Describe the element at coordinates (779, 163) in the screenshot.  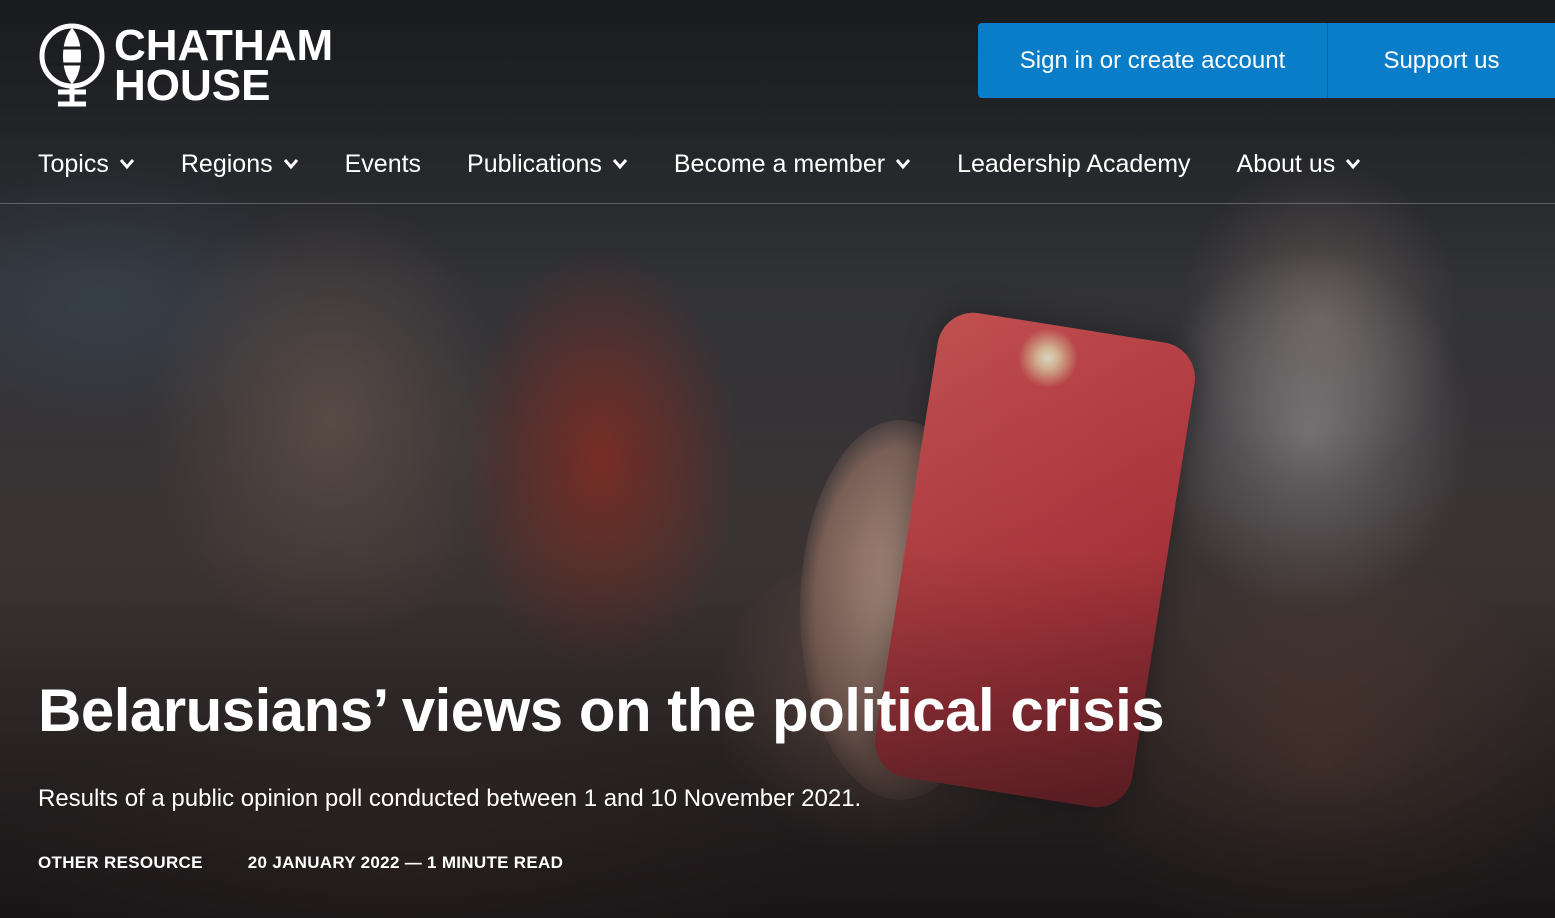
I see `nav-item-label: Become a member` at that location.